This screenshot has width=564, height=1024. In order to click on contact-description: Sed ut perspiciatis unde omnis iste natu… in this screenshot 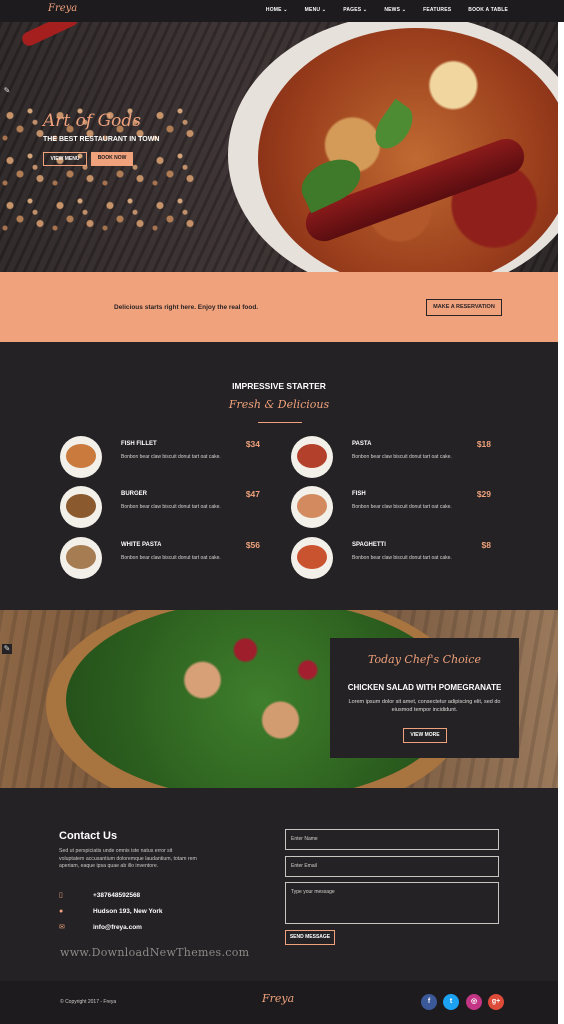, I will do `click(128, 858)`.